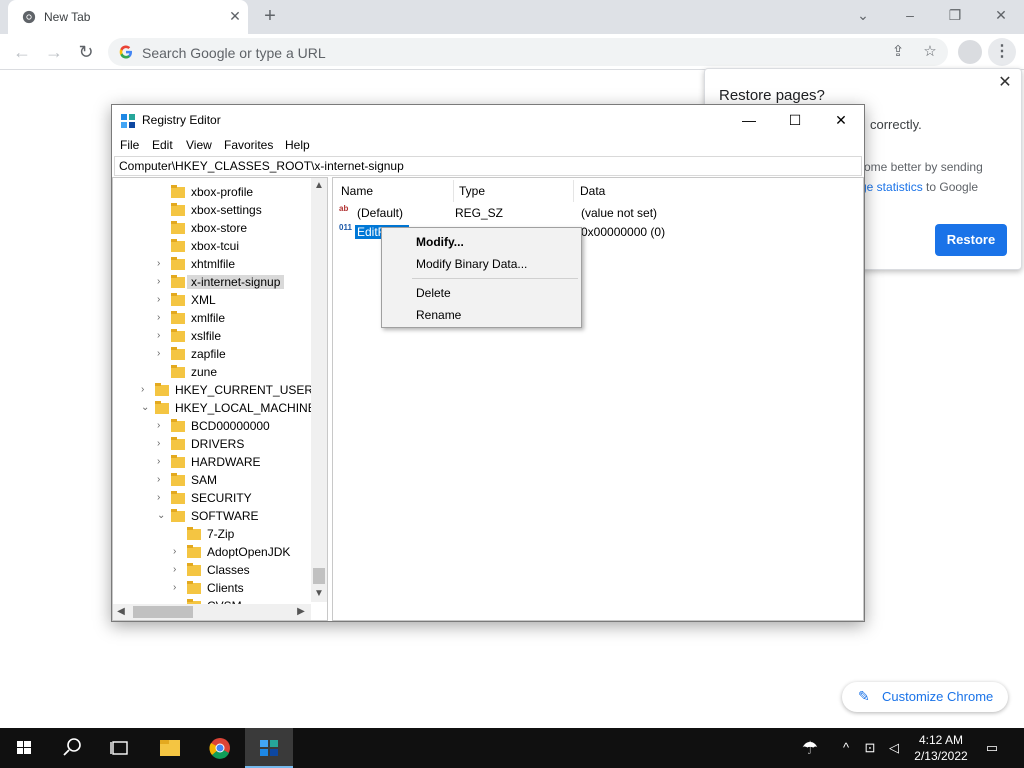 The width and height of the screenshot is (1024, 768). I want to click on value-row-default: ab (Default) REG_SZ (value not set), so click(597, 213).